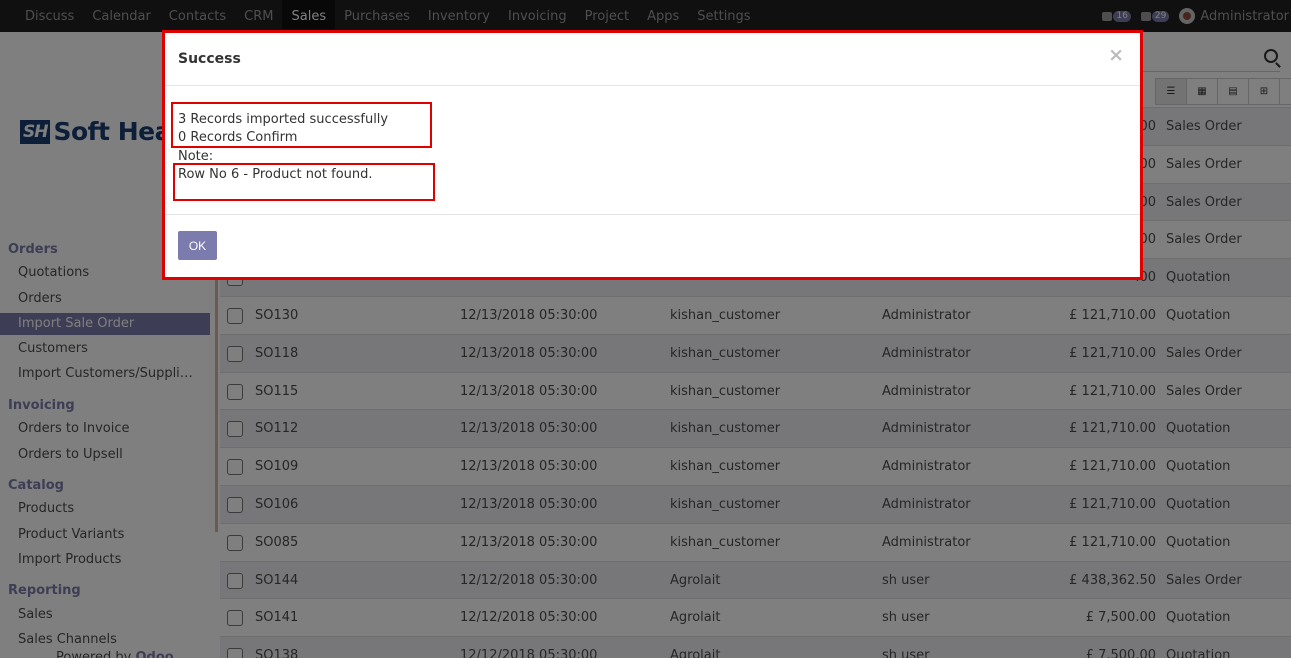  Describe the element at coordinates (209, 59) in the screenshot. I see `dialog-title: Success` at that location.